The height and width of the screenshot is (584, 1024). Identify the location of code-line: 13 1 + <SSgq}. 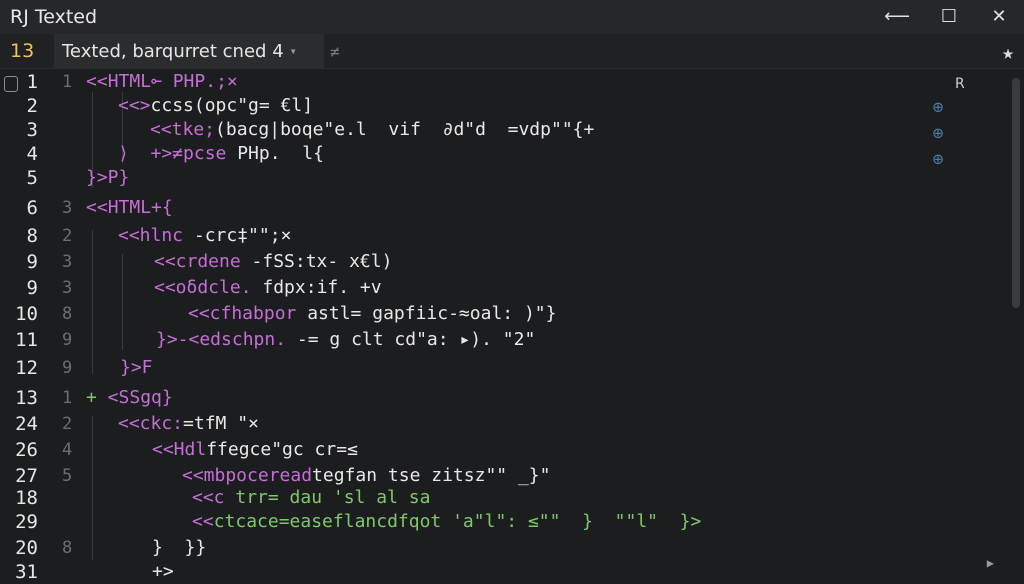
(500, 398).